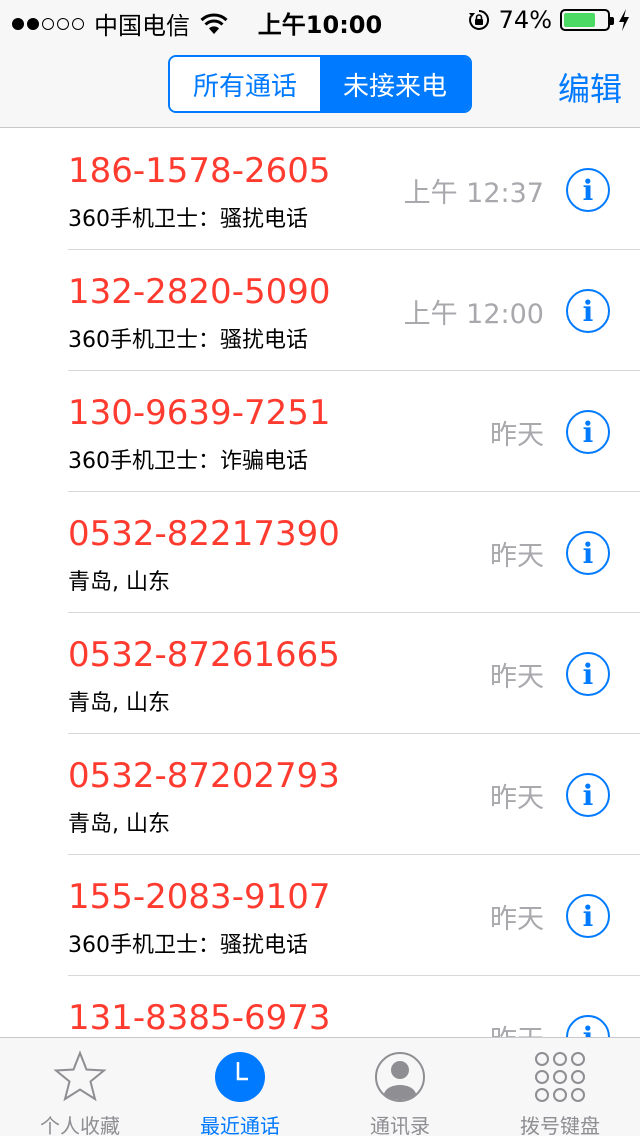 This screenshot has height=1136, width=640. What do you see at coordinates (188, 461) in the screenshot?
I see `caller-description: 360手机卫士：诈骗电话` at bounding box center [188, 461].